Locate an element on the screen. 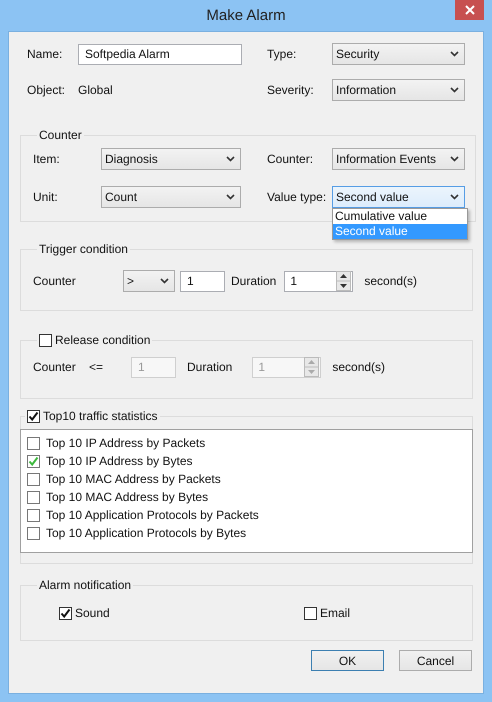 This screenshot has width=492, height=702. field-value: Global is located at coordinates (96, 90).